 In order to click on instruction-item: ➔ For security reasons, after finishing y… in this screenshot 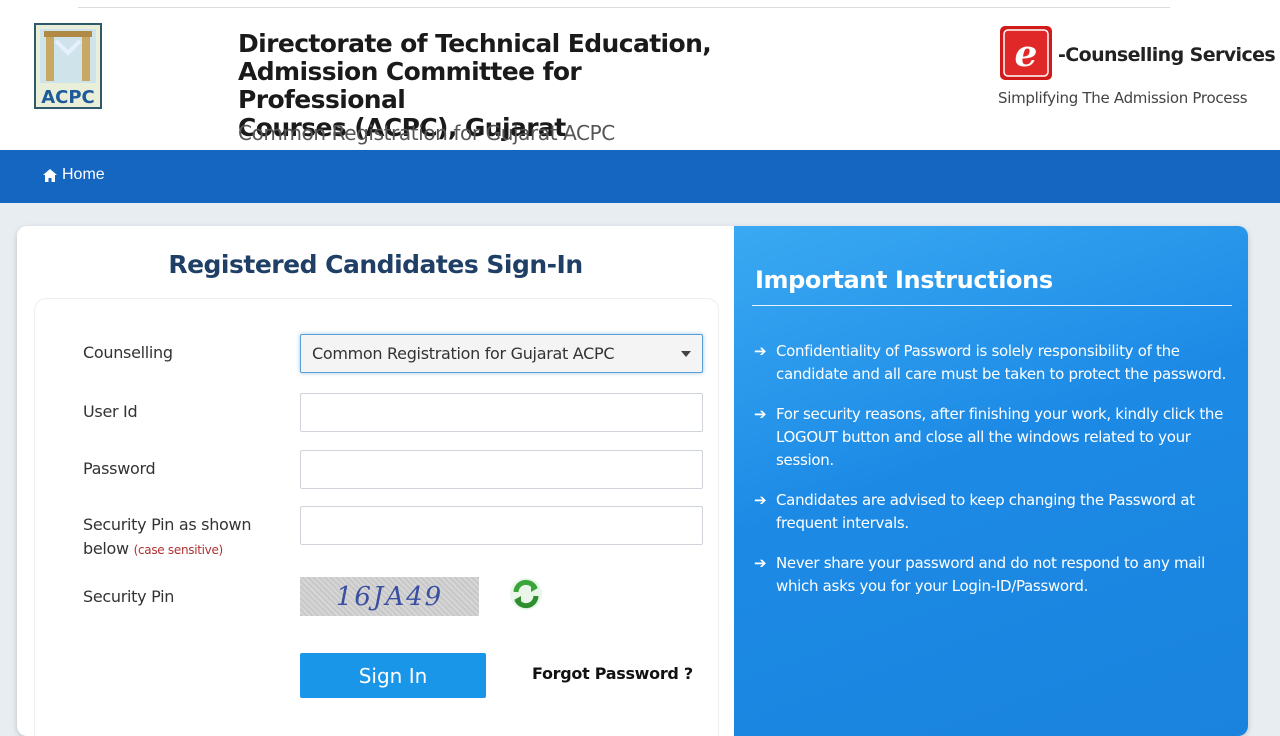, I will do `click(994, 437)`.